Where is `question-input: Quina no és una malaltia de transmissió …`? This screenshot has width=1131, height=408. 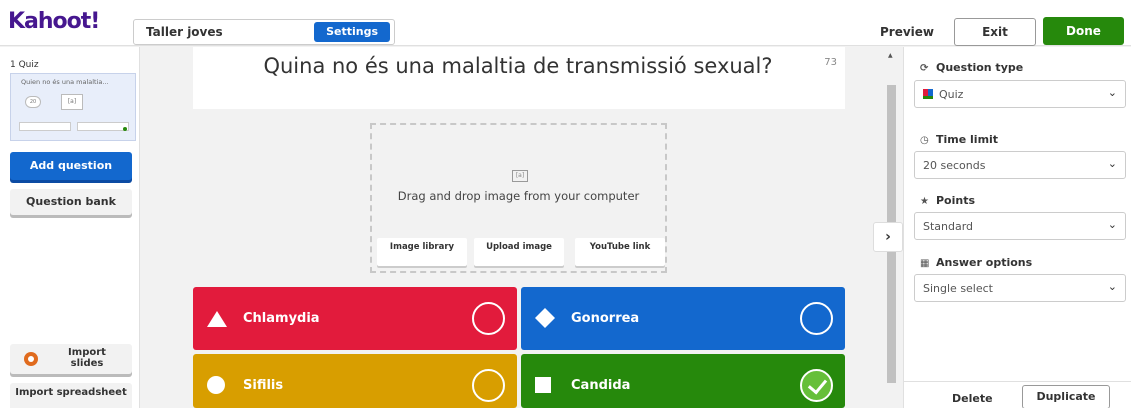 question-input: Quina no és una malaltia de transmissió … is located at coordinates (519, 78).